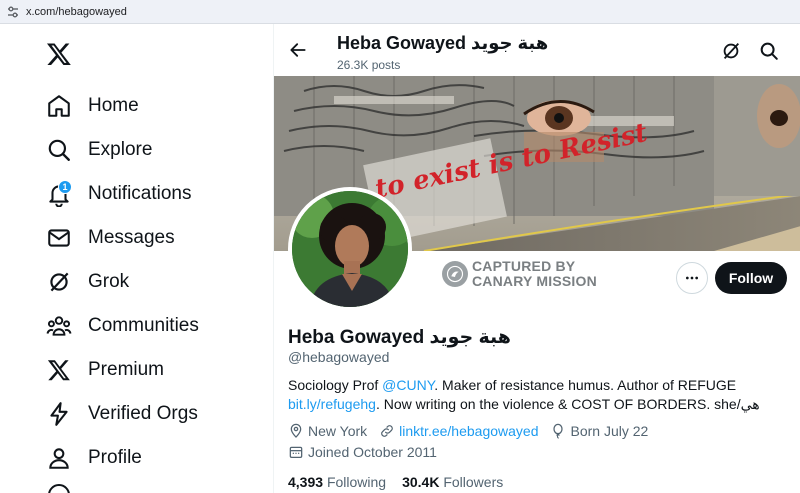  Describe the element at coordinates (65, 187) in the screenshot. I see `notification-badge: 1` at that location.